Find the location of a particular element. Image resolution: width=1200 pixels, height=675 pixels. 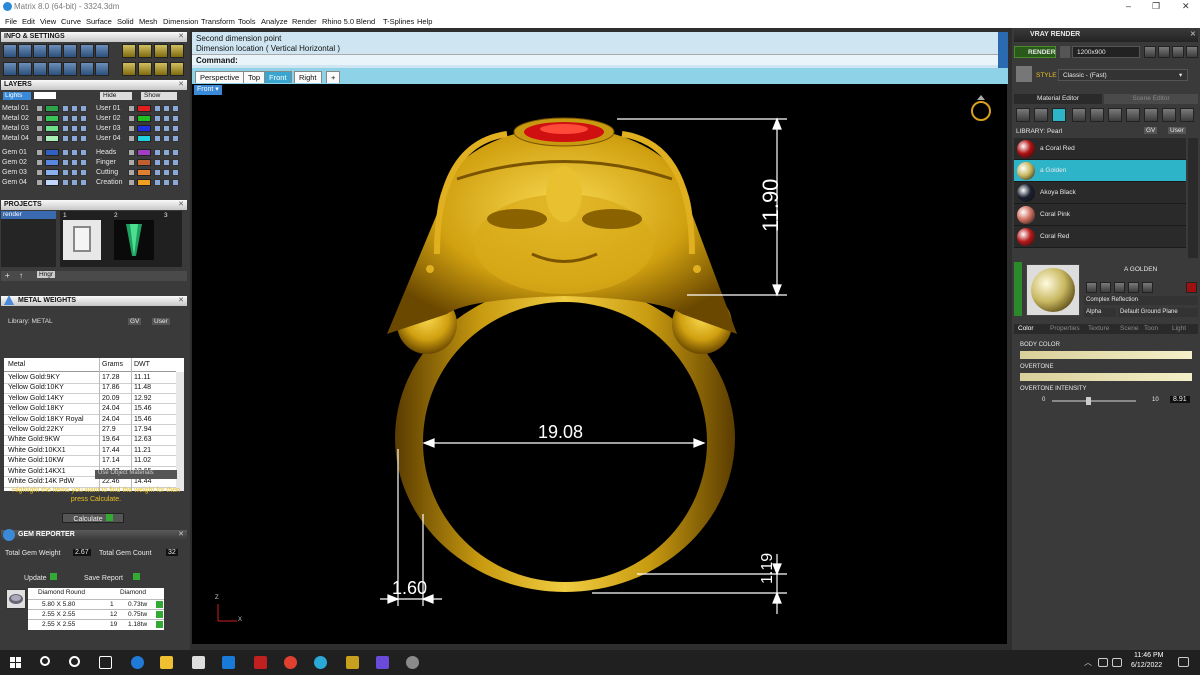

collapse-handle is located at coordinates (1018, 289).